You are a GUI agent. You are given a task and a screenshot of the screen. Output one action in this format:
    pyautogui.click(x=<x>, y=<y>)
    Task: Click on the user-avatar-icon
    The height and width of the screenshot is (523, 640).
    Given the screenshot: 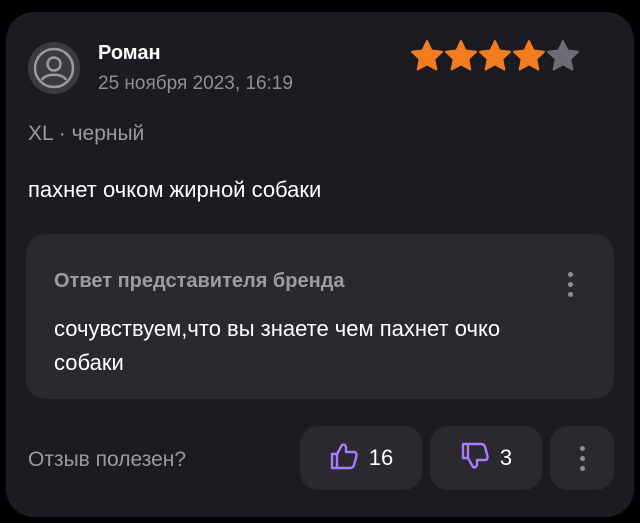 What is the action you would take?
    pyautogui.click(x=54, y=68)
    